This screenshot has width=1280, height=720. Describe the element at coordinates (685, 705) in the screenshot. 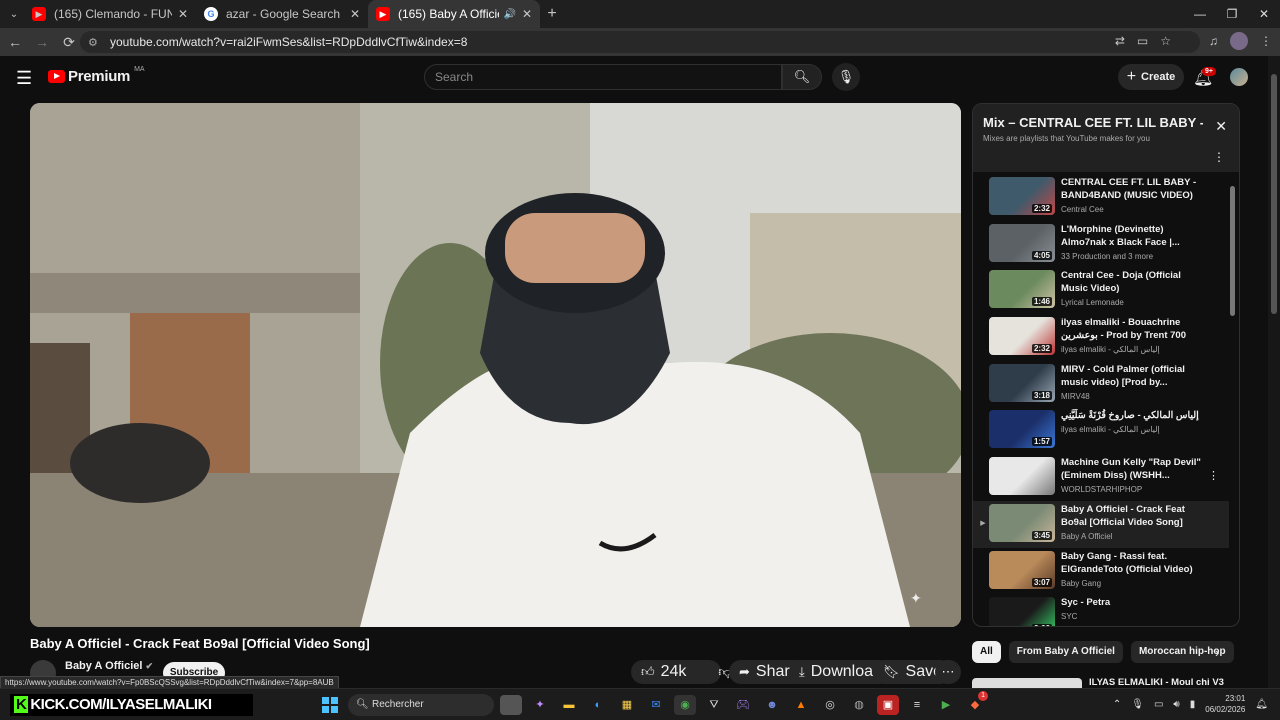

I see `chrome-icon: ◉` at that location.